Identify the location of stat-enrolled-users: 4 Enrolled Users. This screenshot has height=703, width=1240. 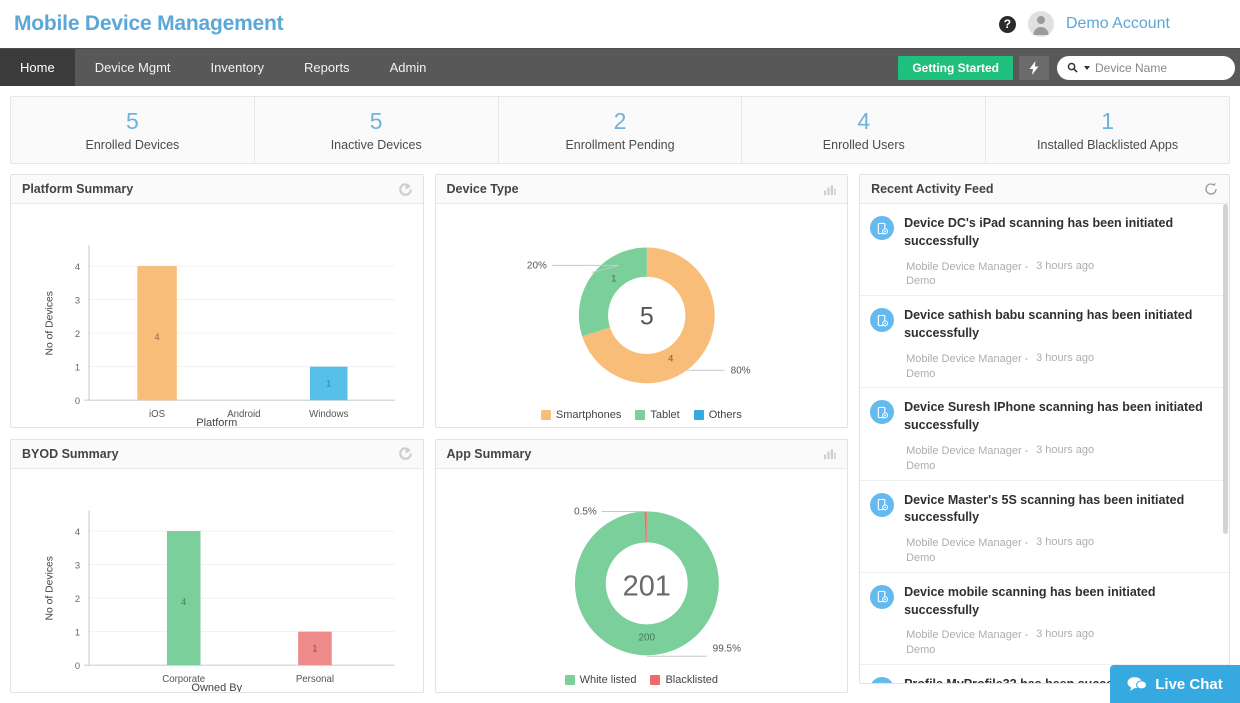
(864, 130).